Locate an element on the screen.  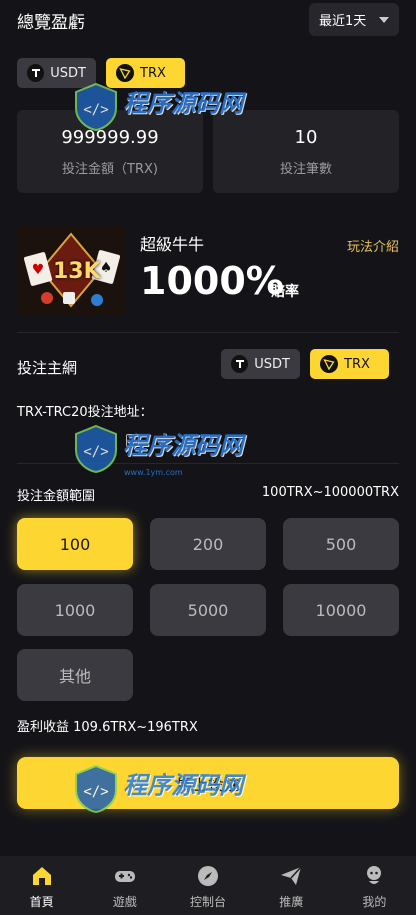
amount-option: 200 is located at coordinates (208, 544).